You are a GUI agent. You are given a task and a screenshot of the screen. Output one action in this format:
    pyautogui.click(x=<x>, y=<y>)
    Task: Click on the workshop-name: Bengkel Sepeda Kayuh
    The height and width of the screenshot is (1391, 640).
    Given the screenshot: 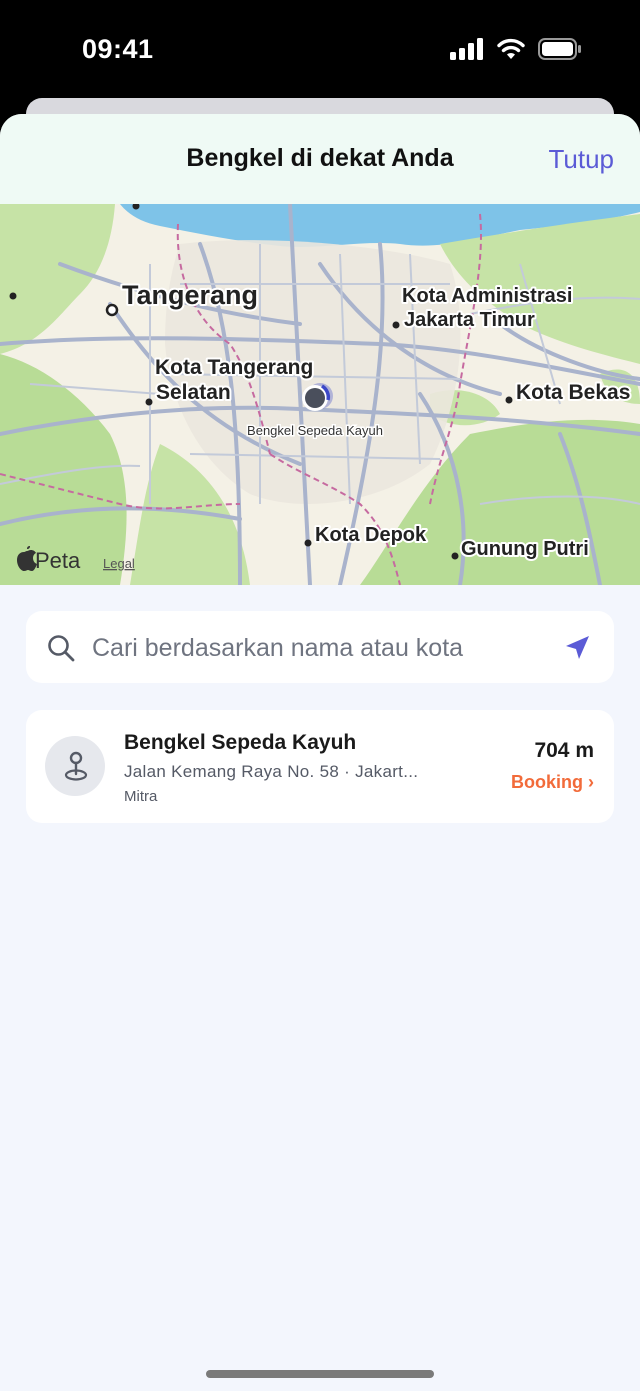 What is the action you would take?
    pyautogui.click(x=240, y=742)
    